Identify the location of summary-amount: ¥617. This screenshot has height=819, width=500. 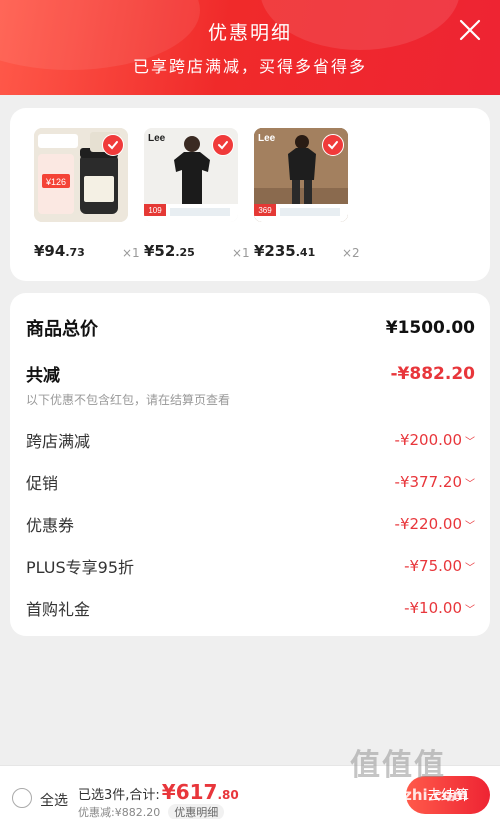
(189, 792).